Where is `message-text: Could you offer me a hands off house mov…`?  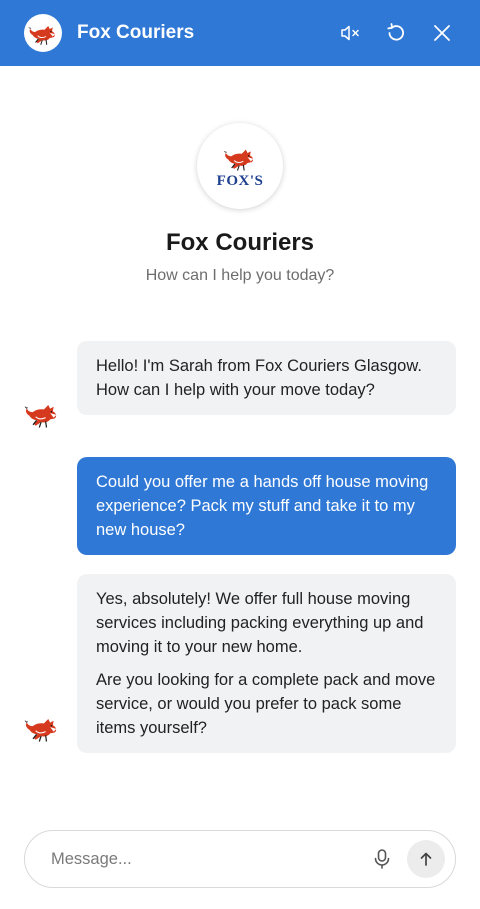 message-text: Could you offer me a hands off house mov… is located at coordinates (262, 506).